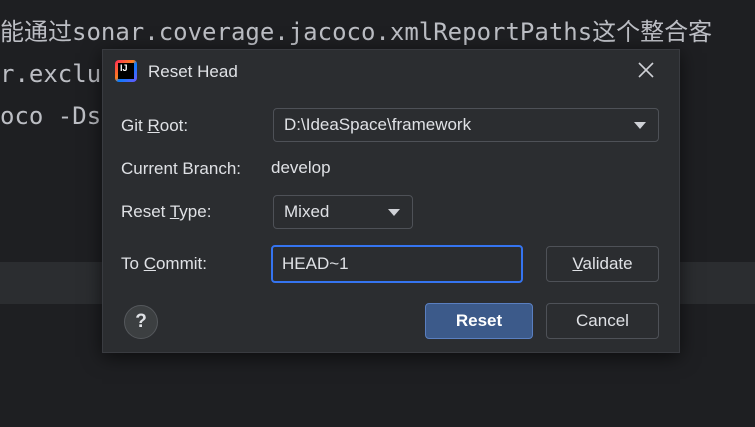  Describe the element at coordinates (602, 264) in the screenshot. I see `validate-button: Validate` at that location.